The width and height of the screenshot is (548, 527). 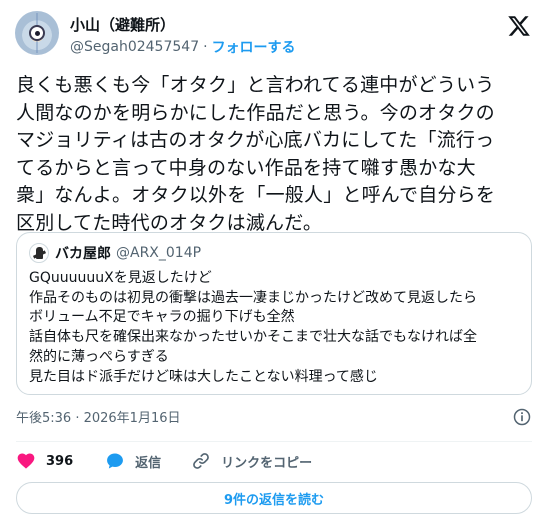 What do you see at coordinates (274, 35) in the screenshot?
I see `tweet-header: 小山（避難所） @Segah02457547 · フォローする` at bounding box center [274, 35].